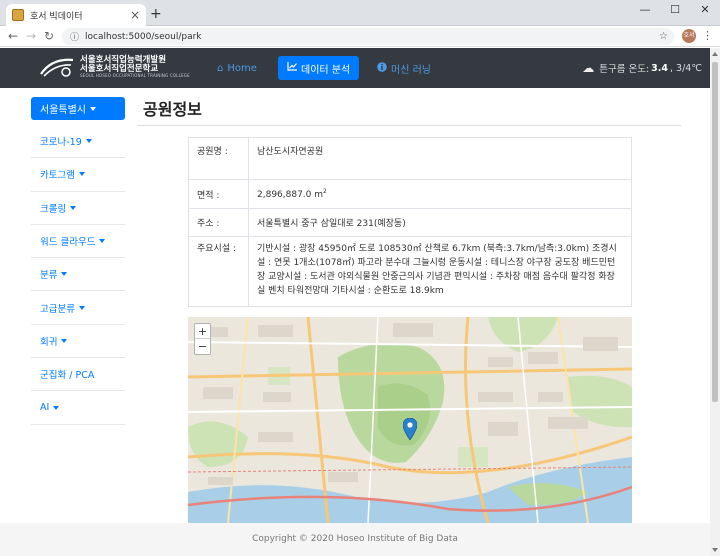 This screenshot has width=720, height=556. What do you see at coordinates (707, 35) in the screenshot?
I see `browser-menu-icon: ⋮` at bounding box center [707, 35].